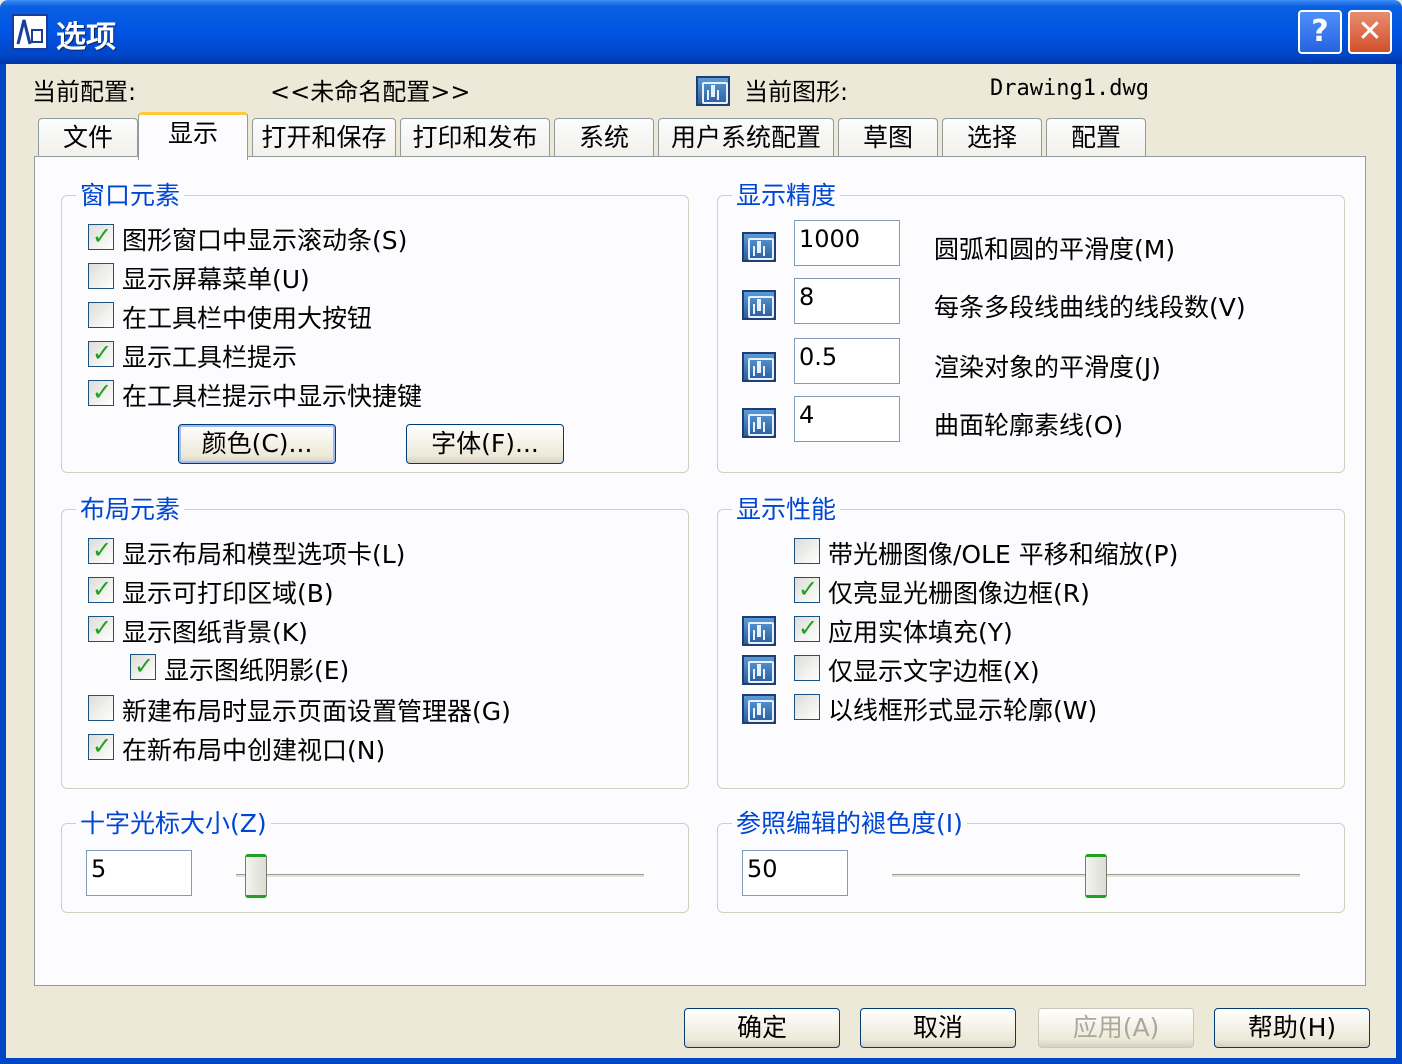 Image resolution: width=1402 pixels, height=1064 pixels. I want to click on checkbox-label: 带光栅图像/OLE 平移和缩放(P), so click(1003, 554).